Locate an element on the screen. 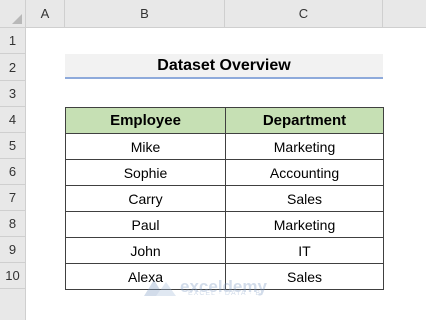 Image resolution: width=426 pixels, height=320 pixels. row-header-7: 7 is located at coordinates (13, 198).